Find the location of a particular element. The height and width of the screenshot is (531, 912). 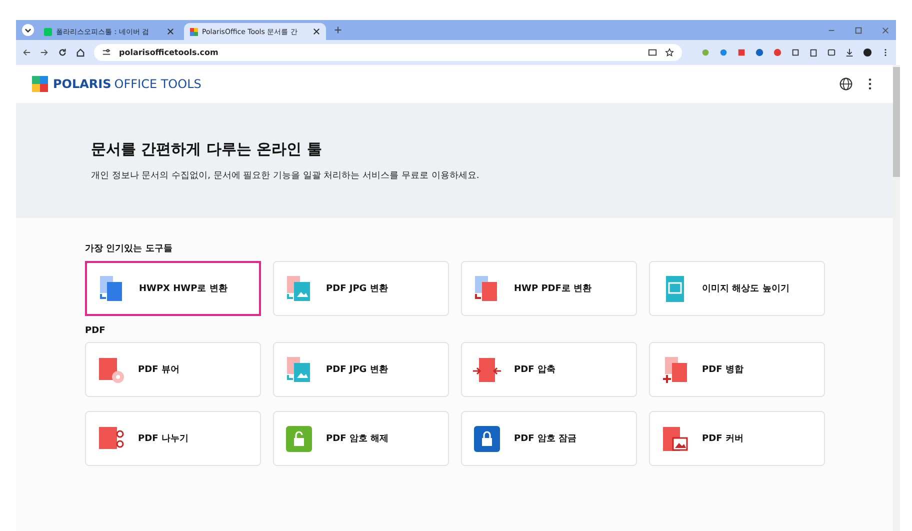

site-settings-icon is located at coordinates (106, 52).